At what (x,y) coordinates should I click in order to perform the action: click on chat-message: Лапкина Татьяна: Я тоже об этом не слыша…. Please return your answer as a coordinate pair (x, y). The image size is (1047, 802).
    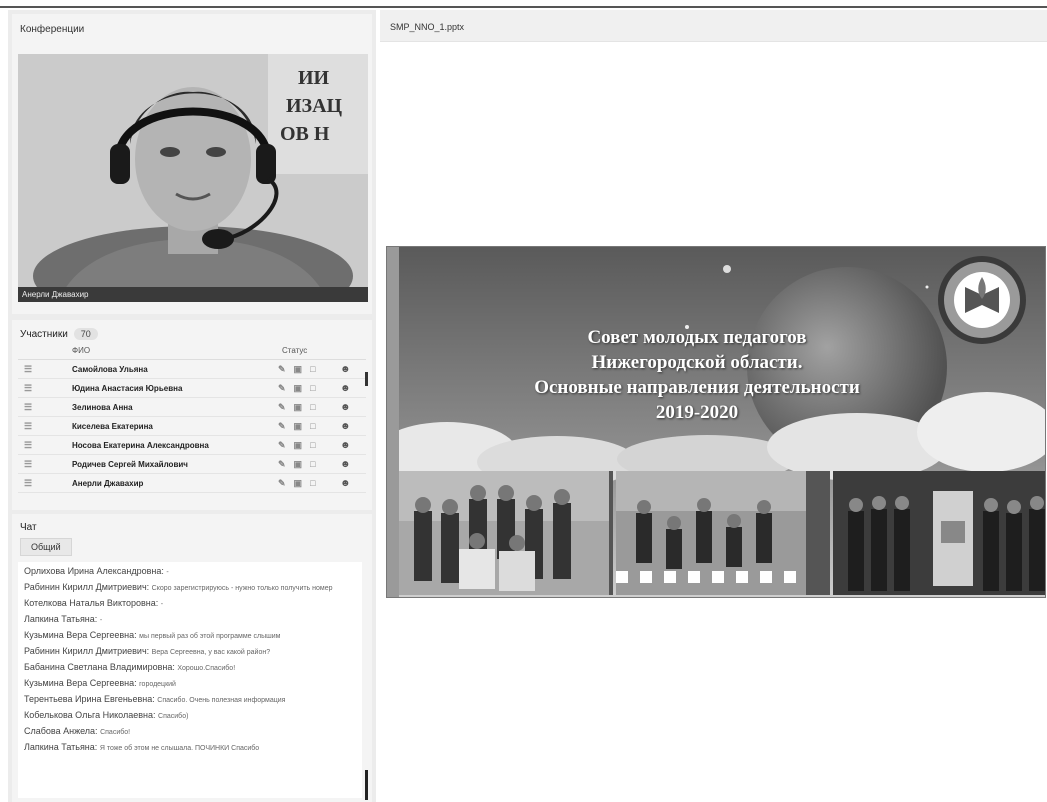
    Looking at the image, I should click on (190, 748).